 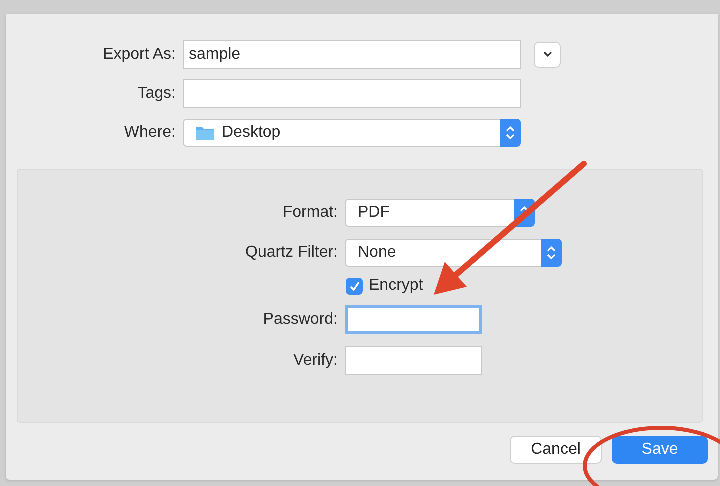 I want to click on field-label: Tags:, so click(x=156, y=94).